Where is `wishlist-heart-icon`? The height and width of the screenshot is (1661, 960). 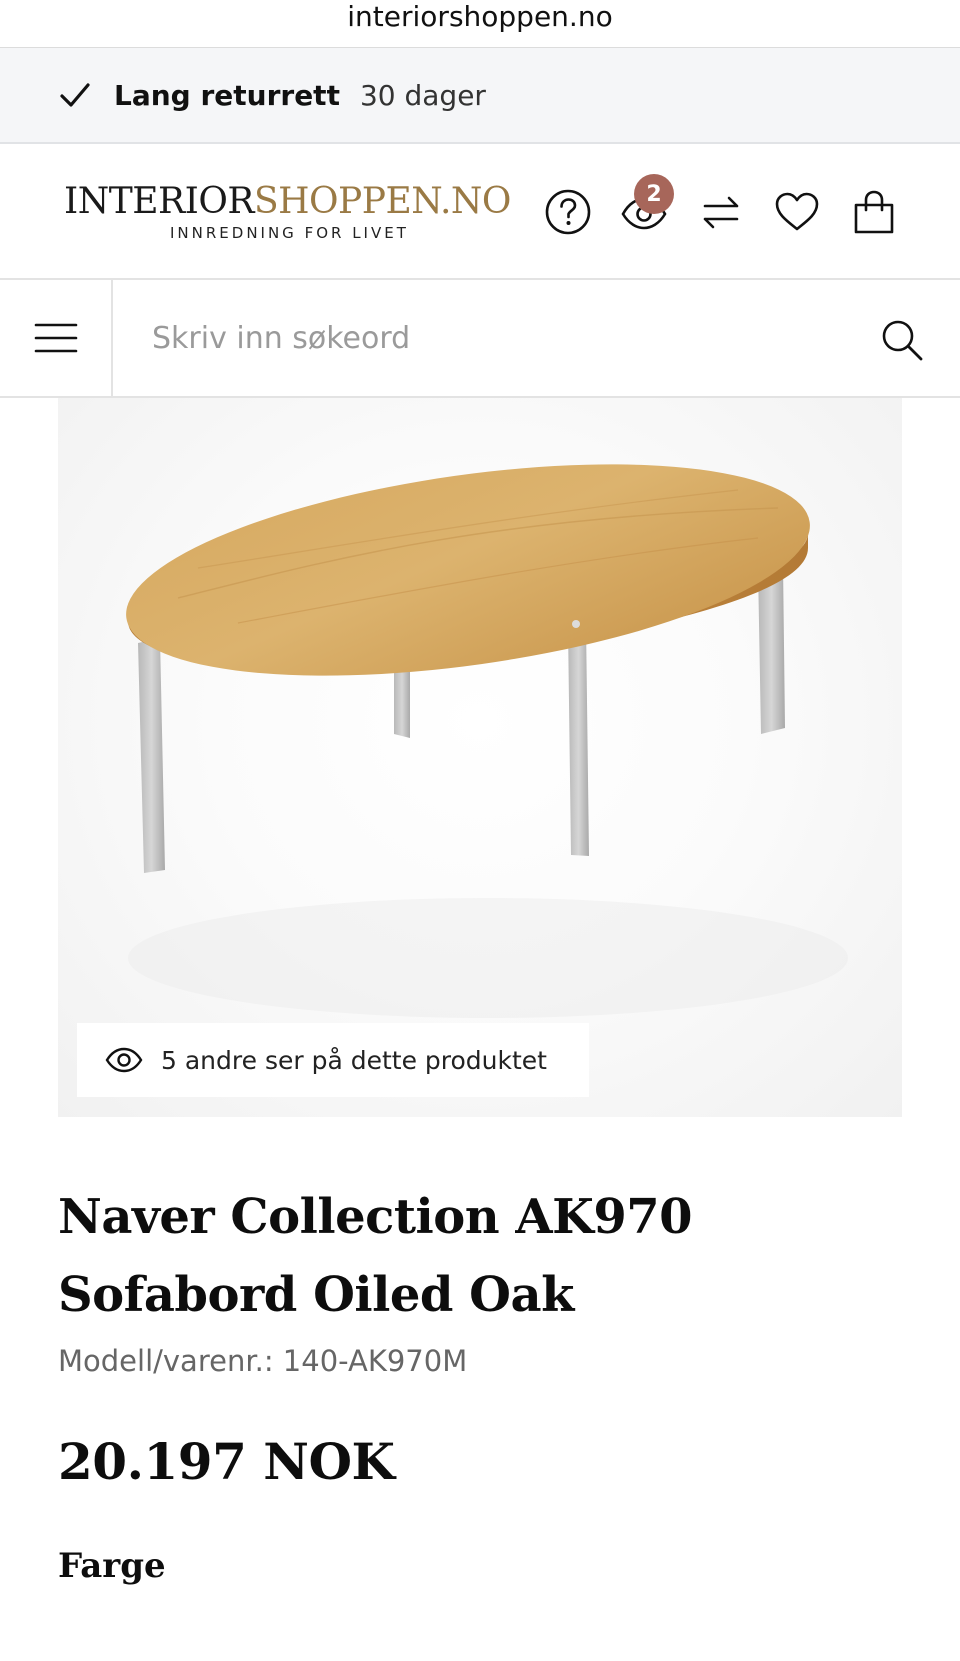
wishlist-heart-icon is located at coordinates (797, 211).